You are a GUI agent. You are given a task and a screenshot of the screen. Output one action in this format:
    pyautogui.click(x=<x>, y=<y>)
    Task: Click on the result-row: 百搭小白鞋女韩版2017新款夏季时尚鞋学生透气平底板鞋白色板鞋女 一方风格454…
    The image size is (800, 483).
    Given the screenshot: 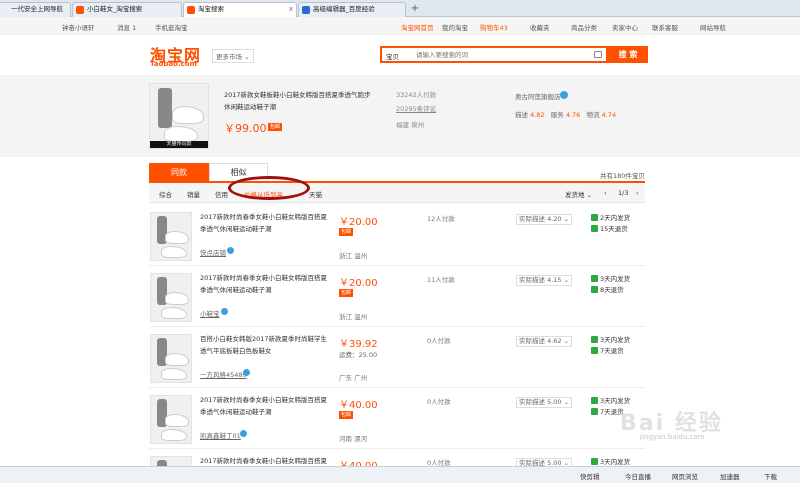 What is the action you would take?
    pyautogui.click(x=397, y=358)
    